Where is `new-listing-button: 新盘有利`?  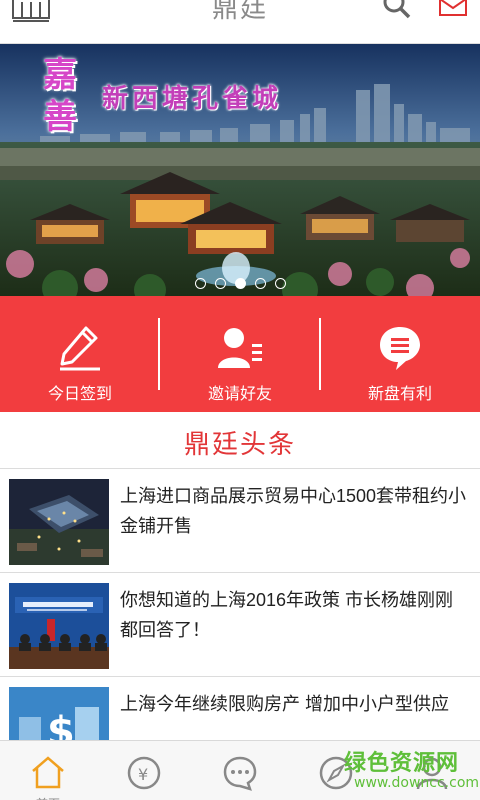 new-listing-button: 新盘有利 is located at coordinates (400, 354).